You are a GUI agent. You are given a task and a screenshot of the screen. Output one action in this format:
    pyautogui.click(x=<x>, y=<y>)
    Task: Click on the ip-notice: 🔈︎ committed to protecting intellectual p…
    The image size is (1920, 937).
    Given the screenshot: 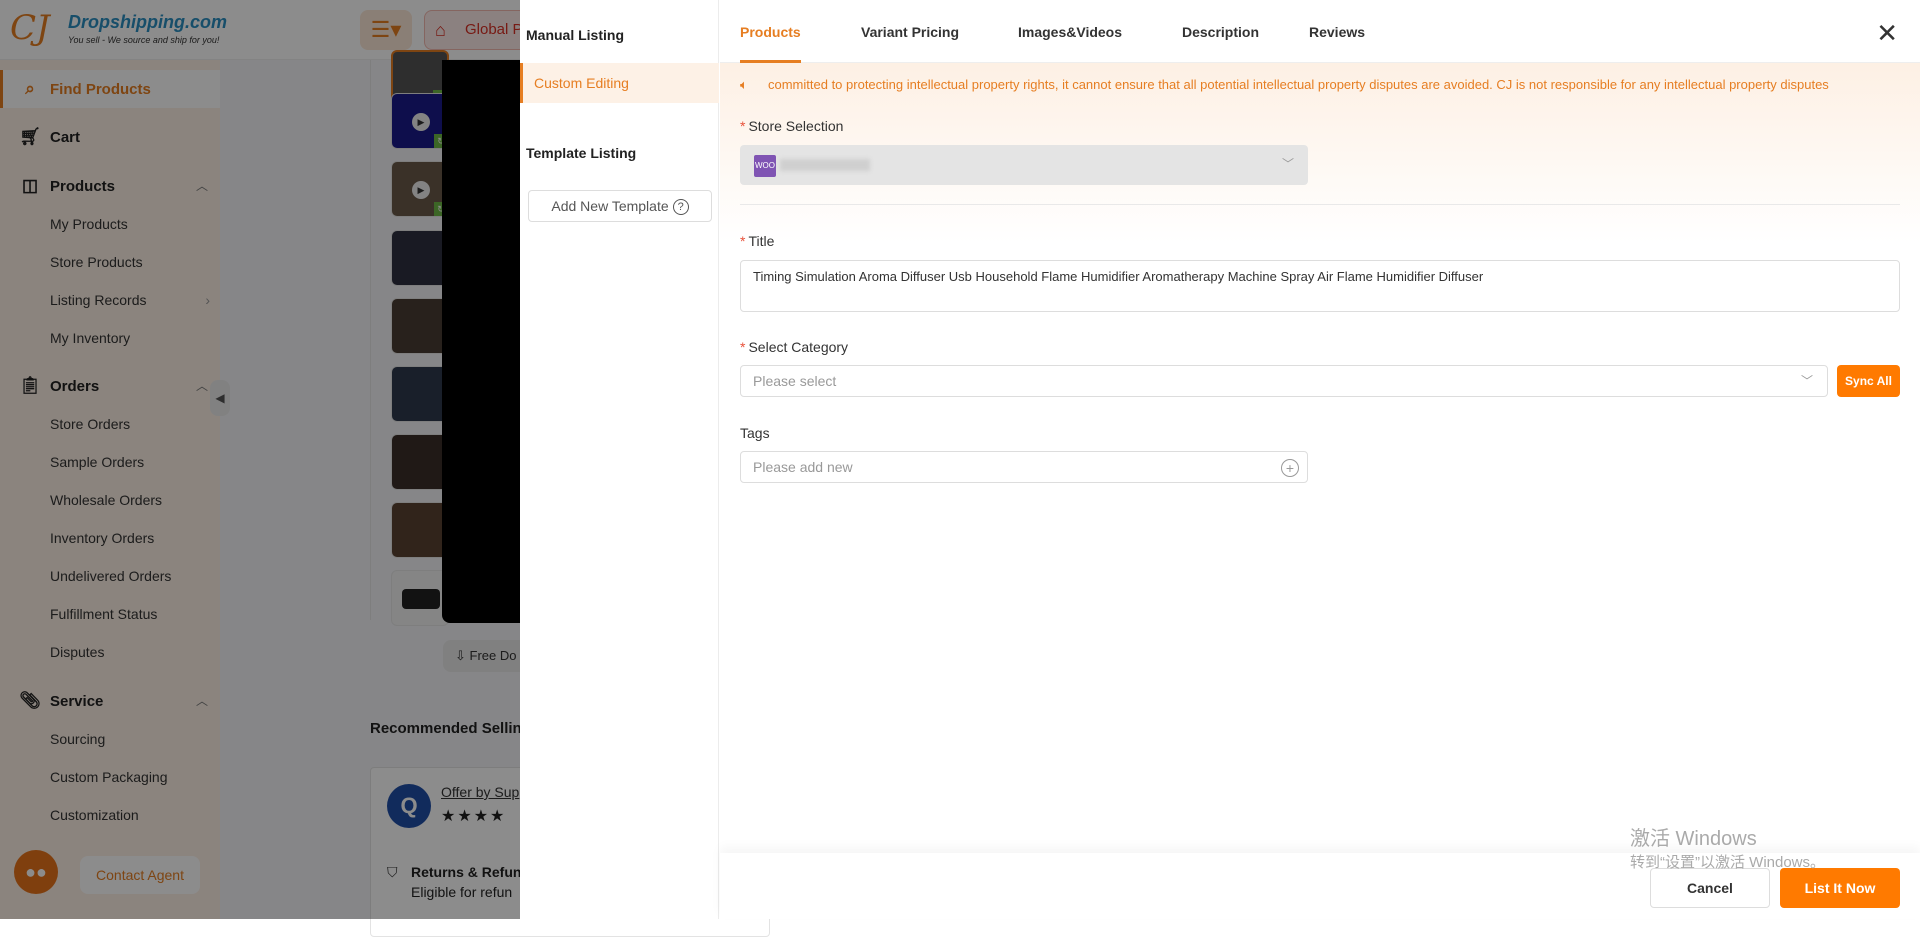 What is the action you would take?
    pyautogui.click(x=1320, y=85)
    